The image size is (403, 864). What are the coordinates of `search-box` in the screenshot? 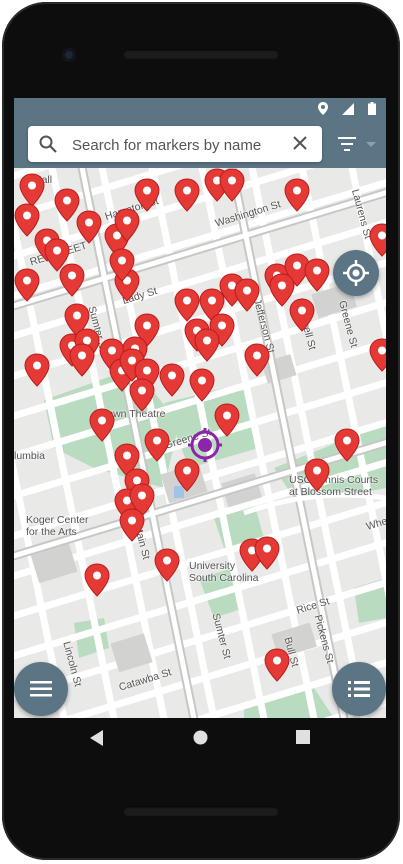 It's located at (175, 144).